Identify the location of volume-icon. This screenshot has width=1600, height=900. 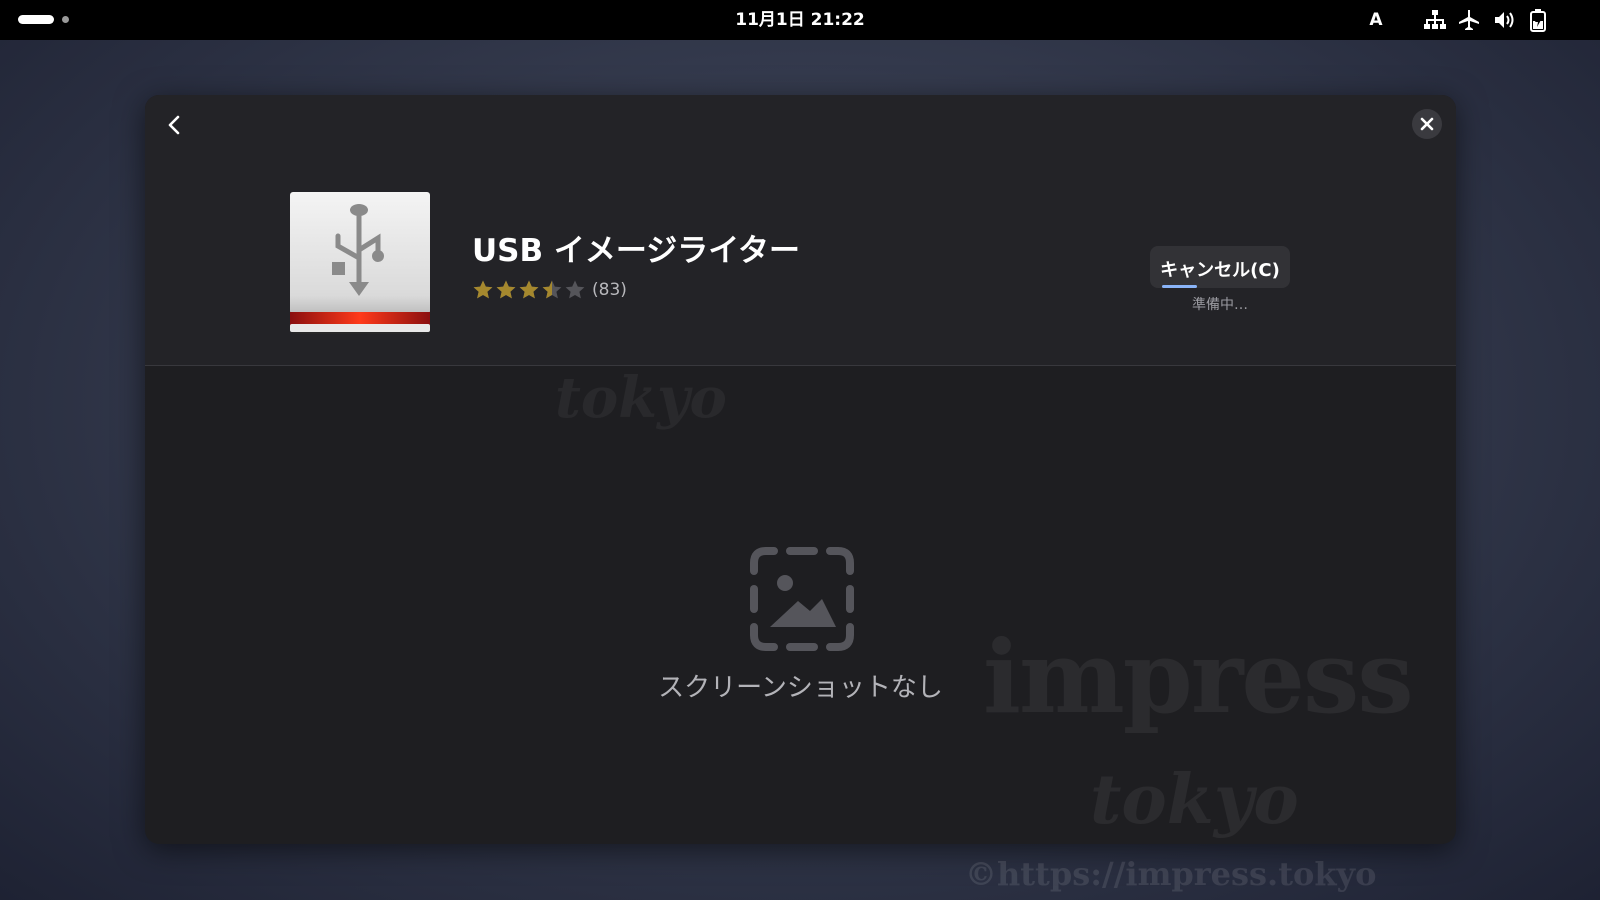
(1504, 20).